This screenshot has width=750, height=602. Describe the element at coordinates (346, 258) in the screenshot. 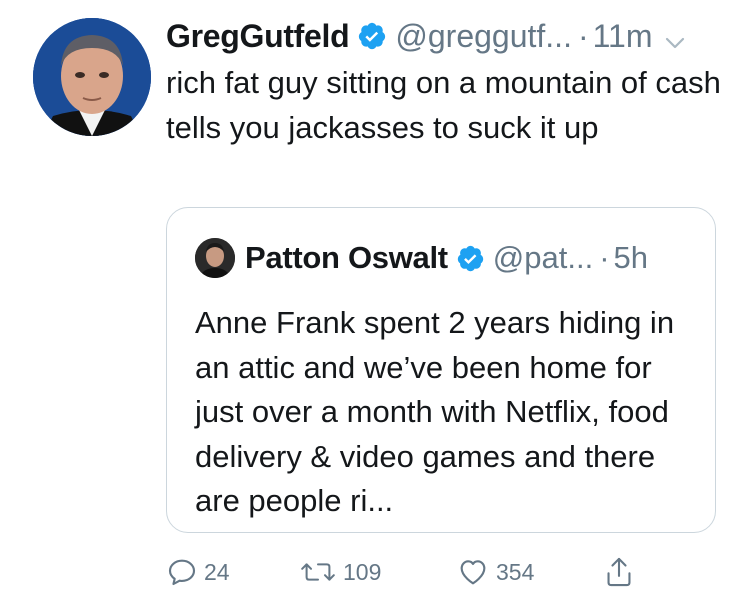

I see `quoted-author-name: Patton Oswalt` at that location.